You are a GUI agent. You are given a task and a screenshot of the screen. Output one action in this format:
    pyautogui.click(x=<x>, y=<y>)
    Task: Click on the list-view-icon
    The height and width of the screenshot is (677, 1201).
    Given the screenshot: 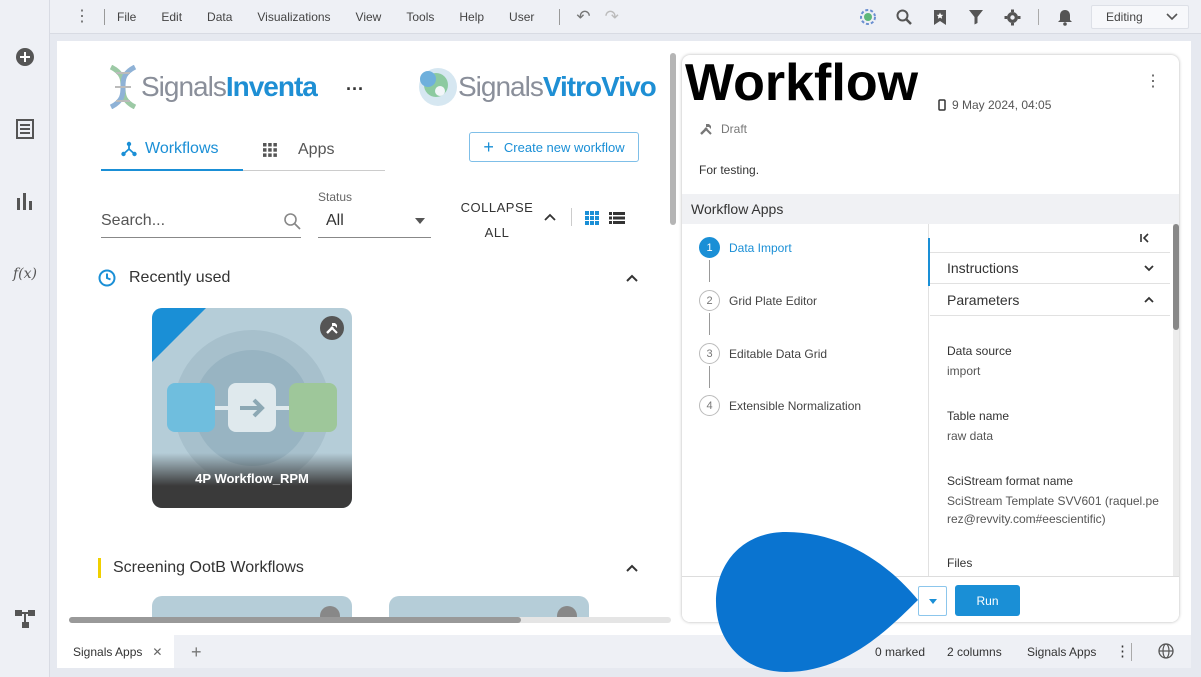 What is the action you would take?
    pyautogui.click(x=617, y=218)
    